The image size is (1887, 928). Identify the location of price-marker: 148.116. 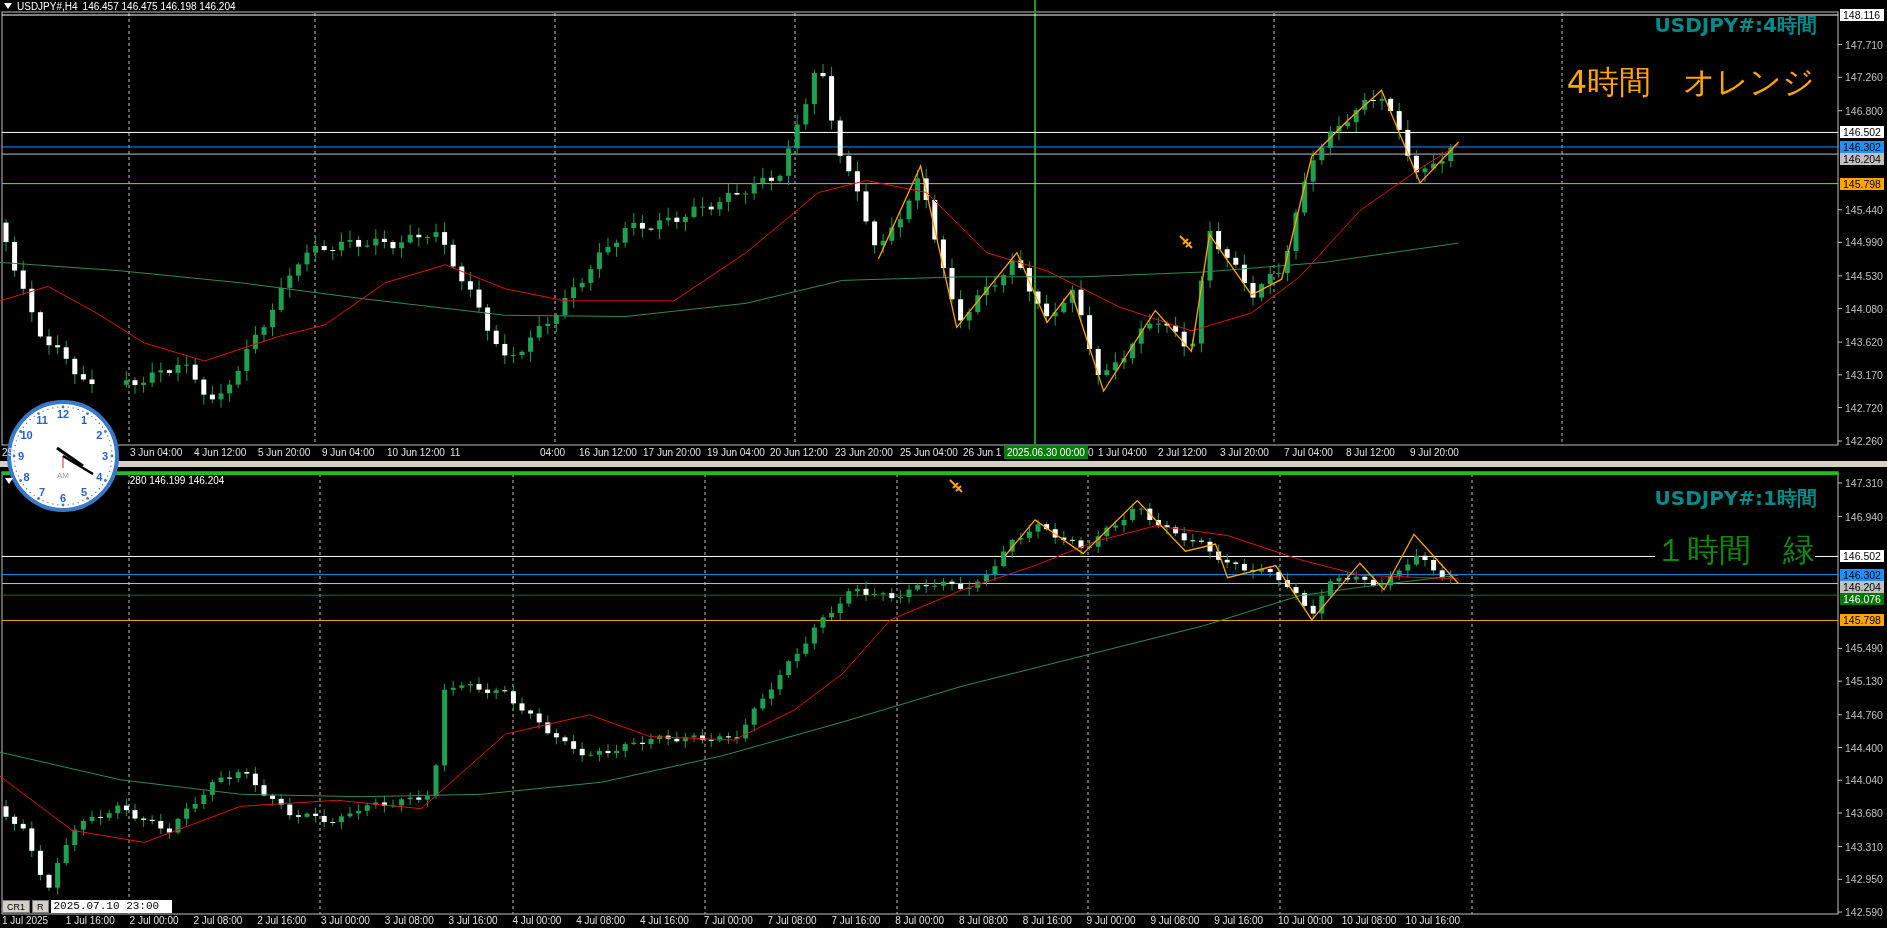
(1862, 15).